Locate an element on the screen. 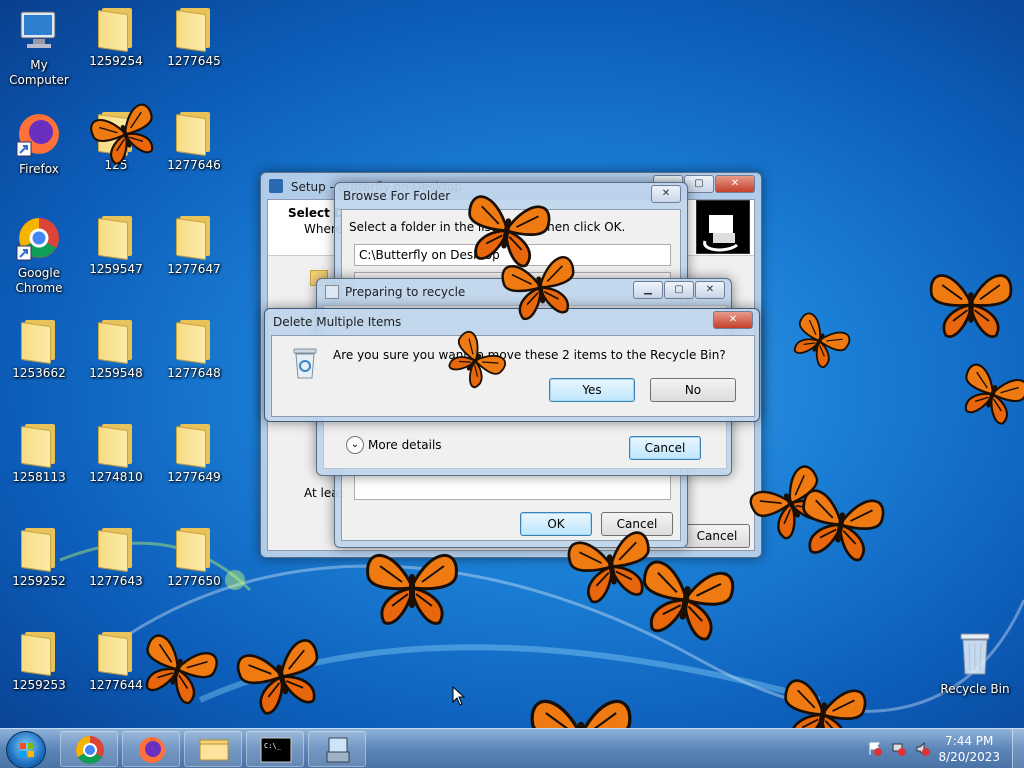 This screenshot has height=768, width=1024. desktop-icon-folder: 1259254 is located at coordinates (116, 37).